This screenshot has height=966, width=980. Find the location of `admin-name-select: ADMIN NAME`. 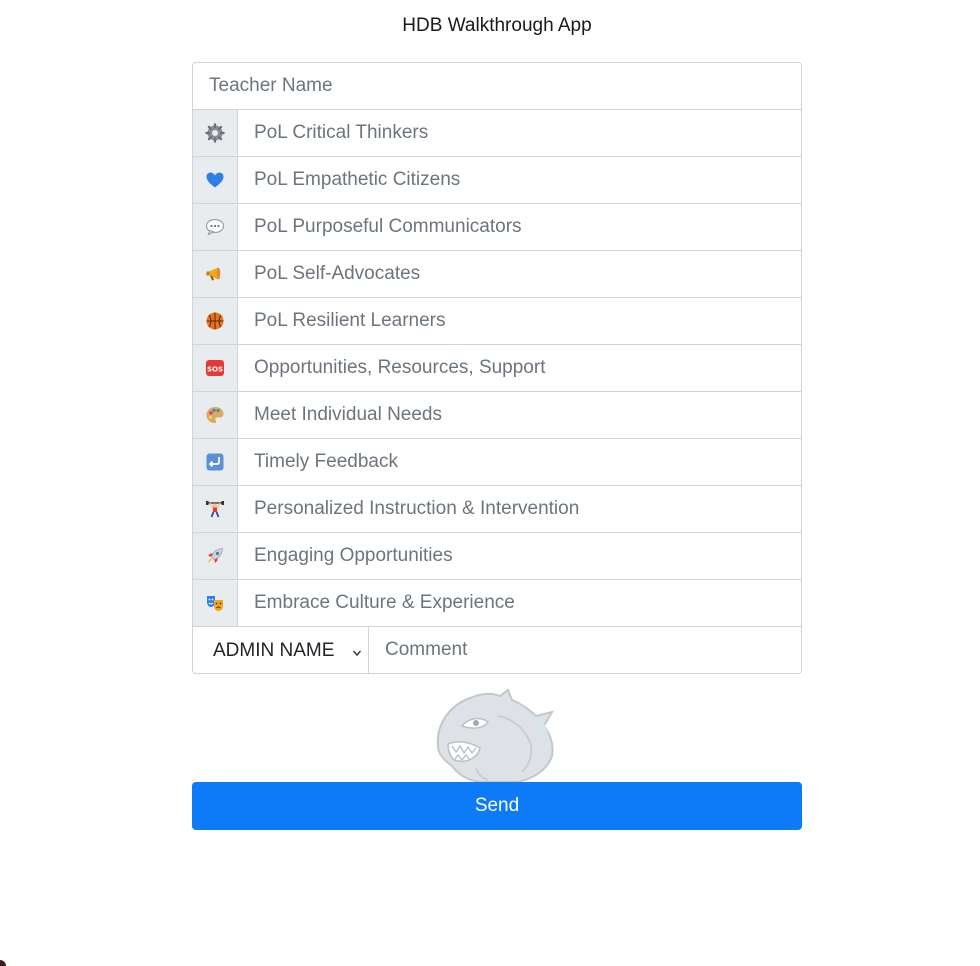

admin-name-select: ADMIN NAME is located at coordinates (280, 650).